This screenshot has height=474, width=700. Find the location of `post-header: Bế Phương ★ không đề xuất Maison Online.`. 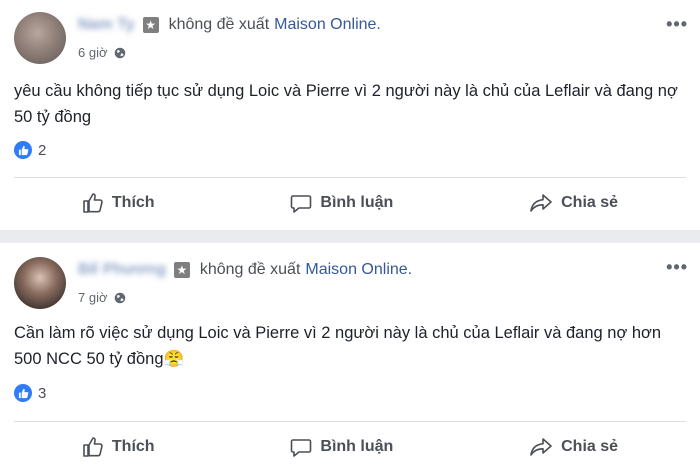

post-header: Bế Phương ★ không đề xuất Maison Online. is located at coordinates (245, 270).